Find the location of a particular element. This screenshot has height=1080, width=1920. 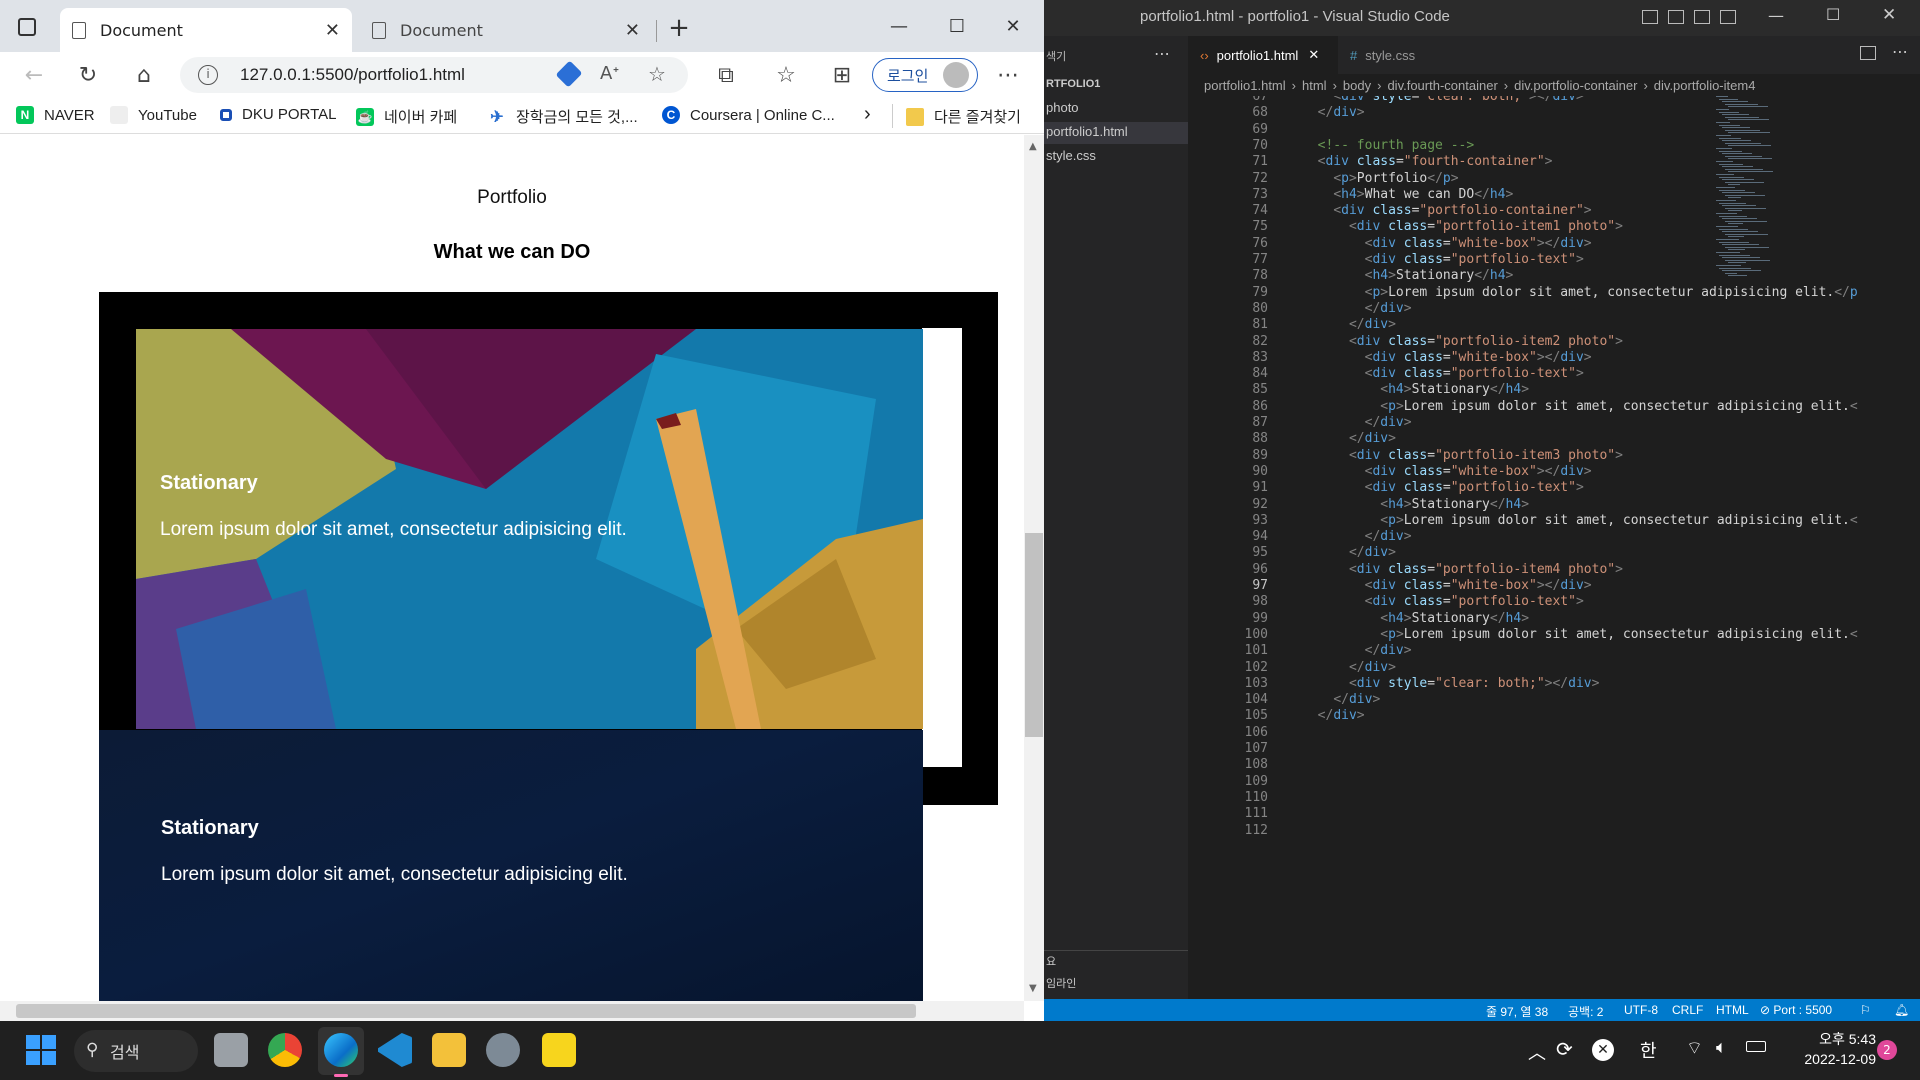

scroll-down-icon: ▼ is located at coordinates (1033, 988).